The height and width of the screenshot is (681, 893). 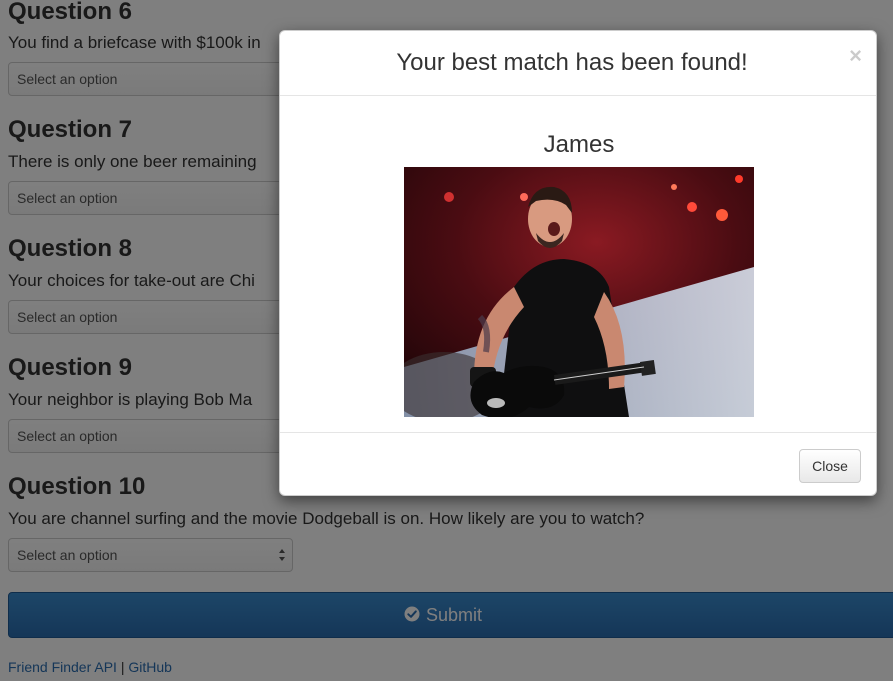 I want to click on close-icon: ×, so click(x=855, y=56).